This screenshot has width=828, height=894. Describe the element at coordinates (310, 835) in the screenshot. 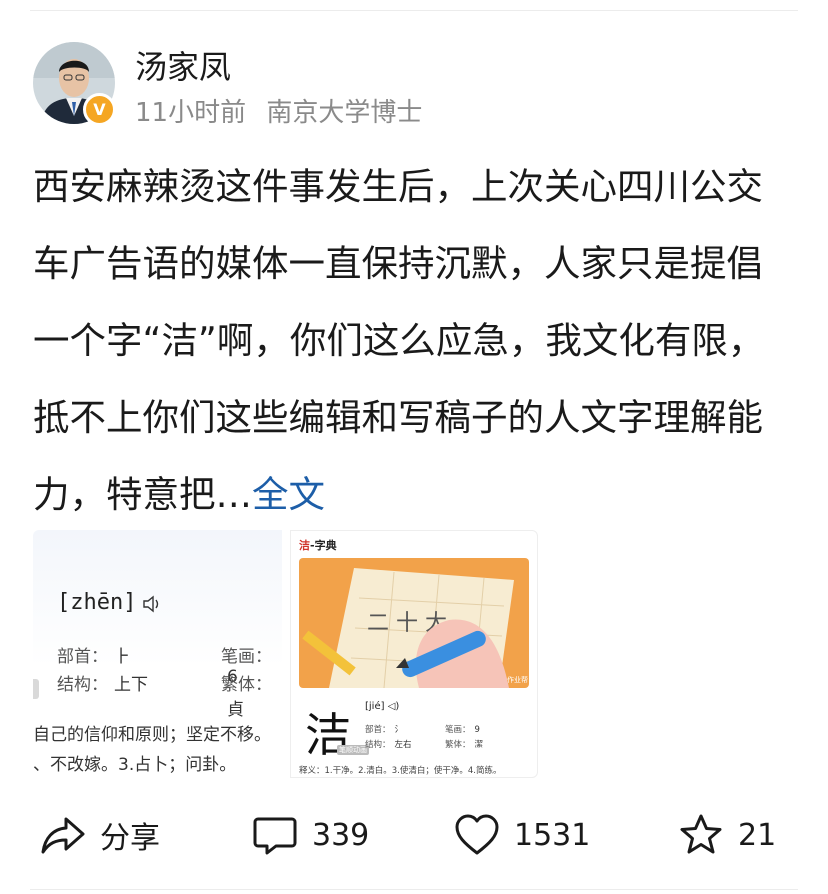

I see `comment-button: 339` at that location.